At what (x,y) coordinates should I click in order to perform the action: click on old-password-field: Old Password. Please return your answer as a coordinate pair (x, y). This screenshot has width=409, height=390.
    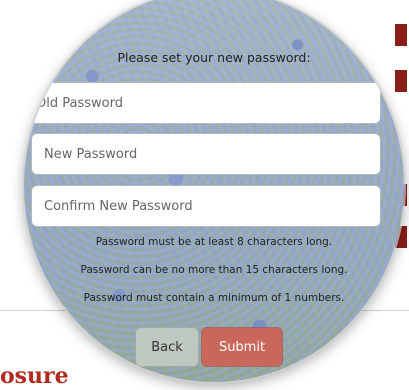
    Looking at the image, I should click on (204, 103).